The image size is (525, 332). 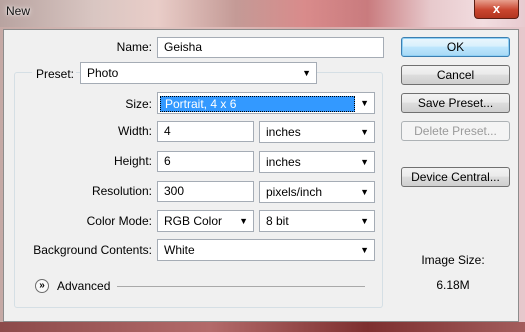 I want to click on height-unit-select: inches ▼, so click(x=317, y=162).